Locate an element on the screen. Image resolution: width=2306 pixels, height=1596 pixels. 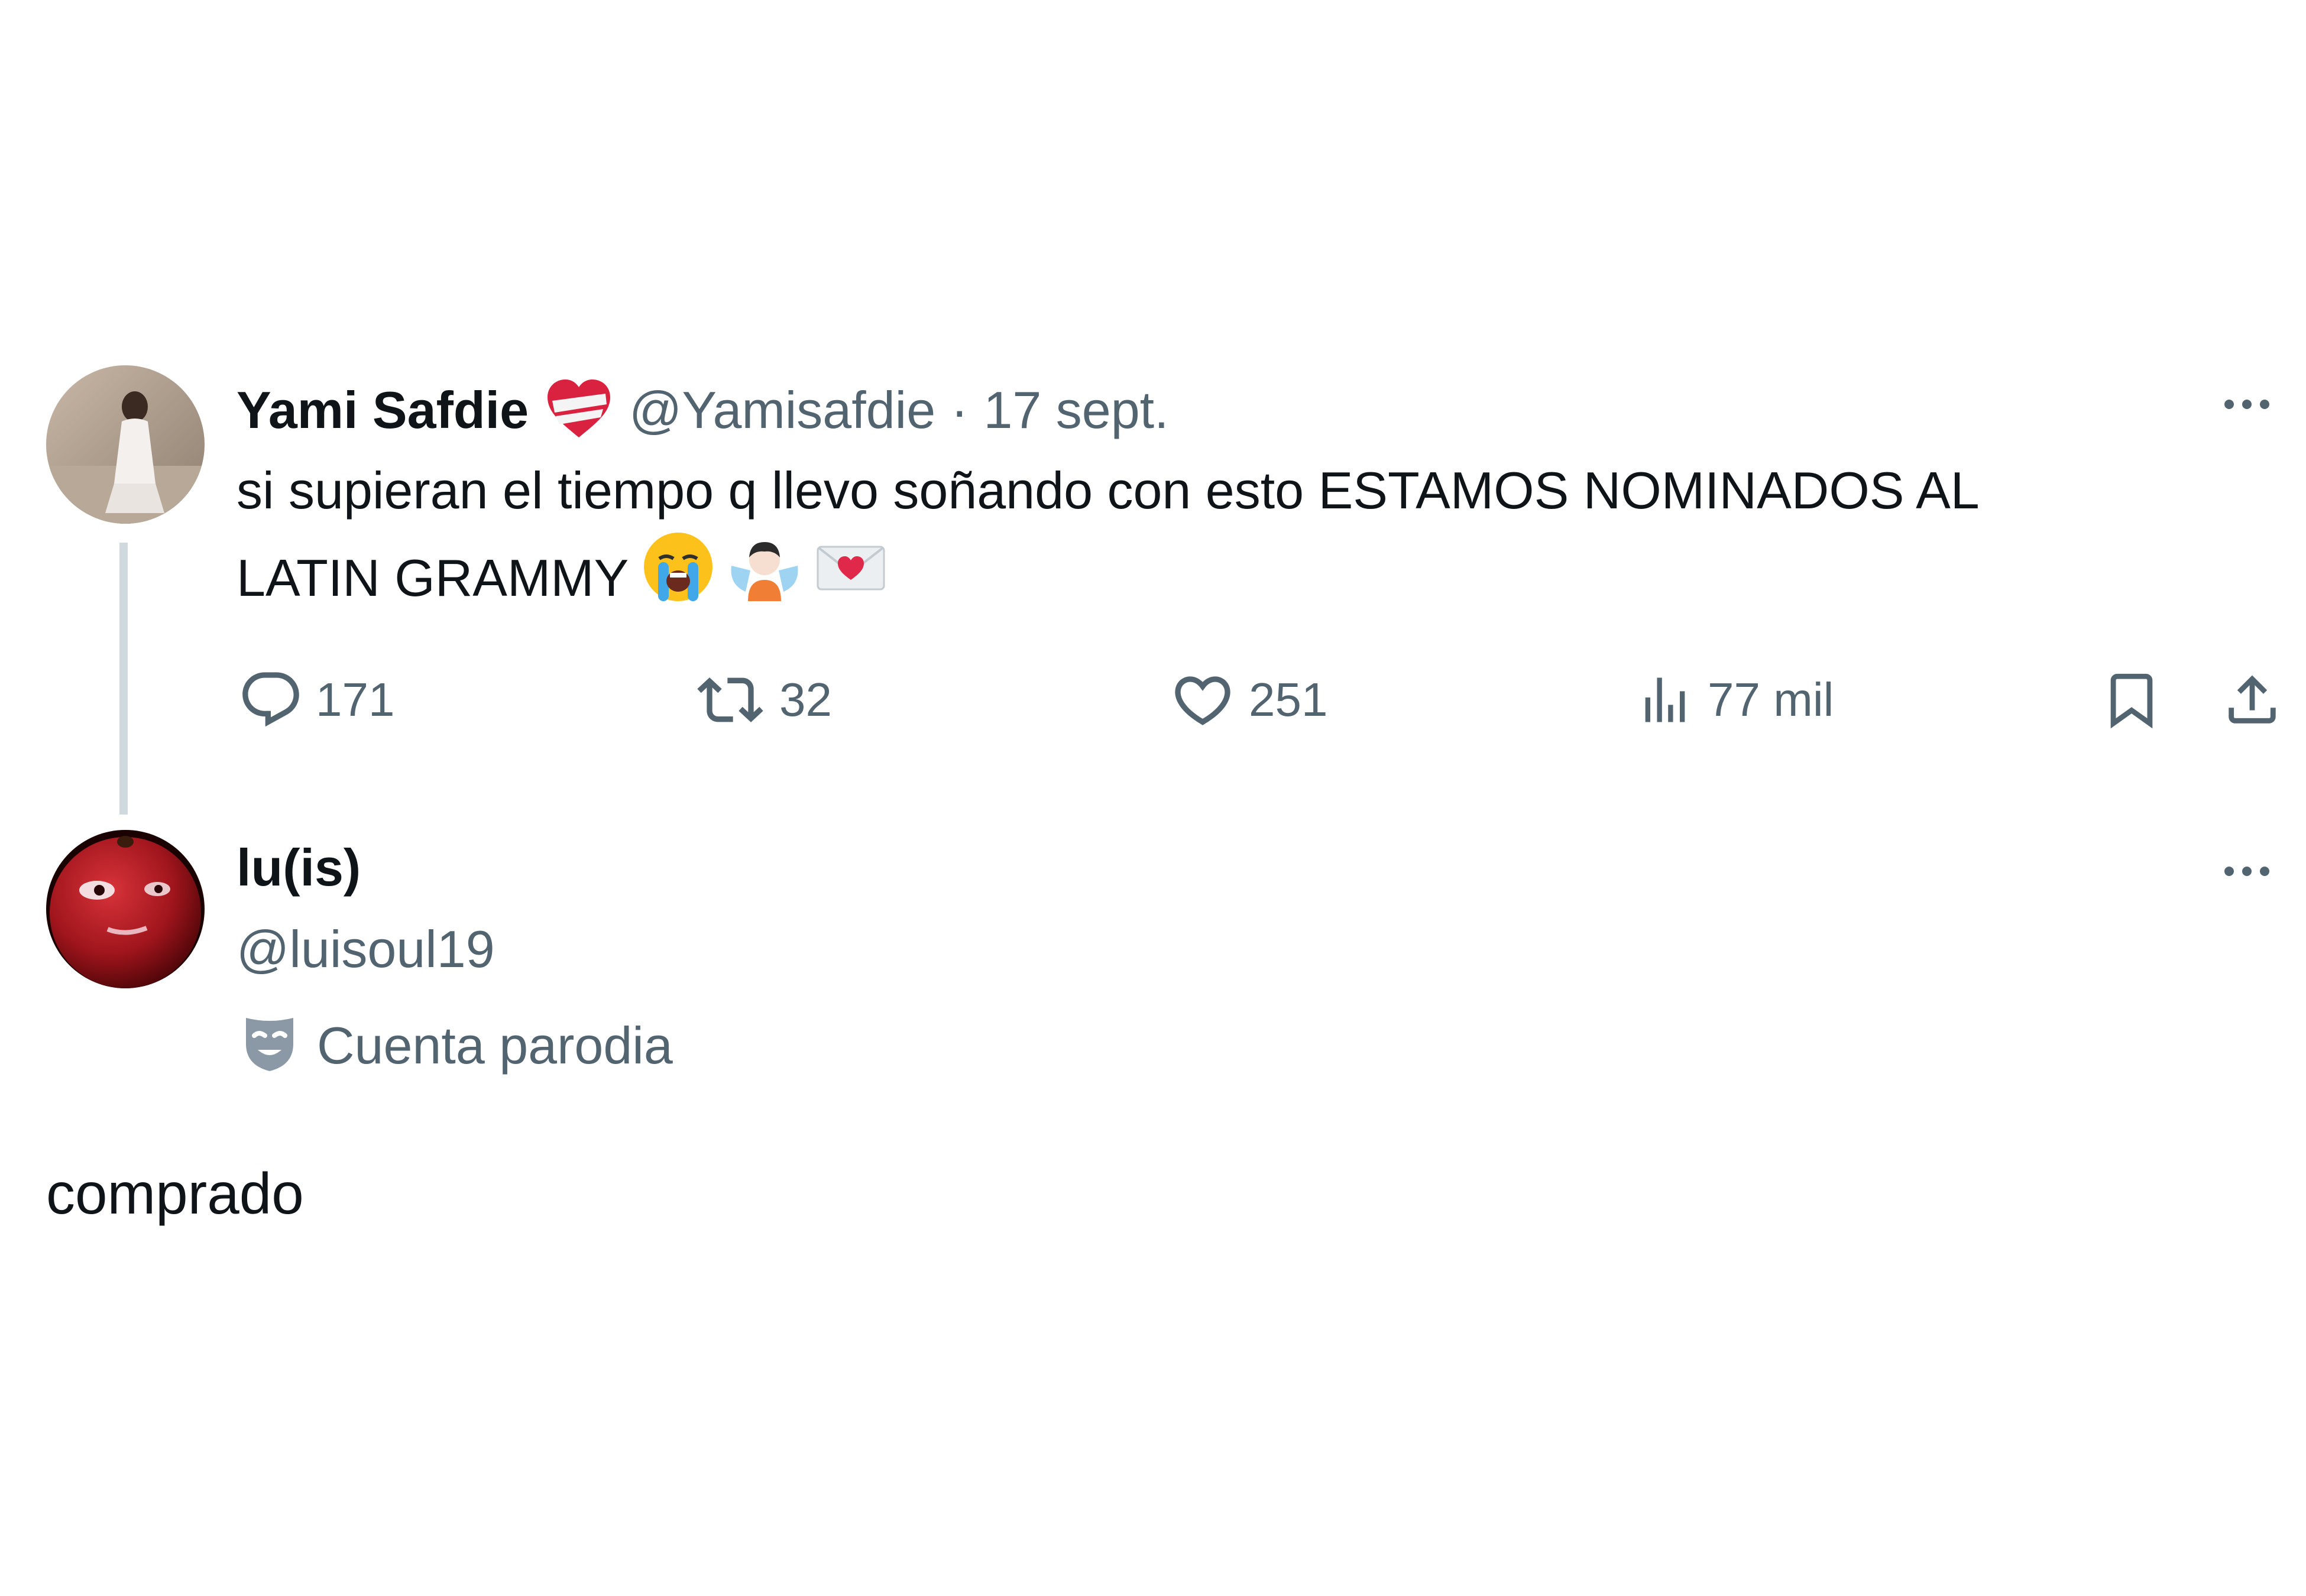
avatar-luis-image is located at coordinates (125, 909).